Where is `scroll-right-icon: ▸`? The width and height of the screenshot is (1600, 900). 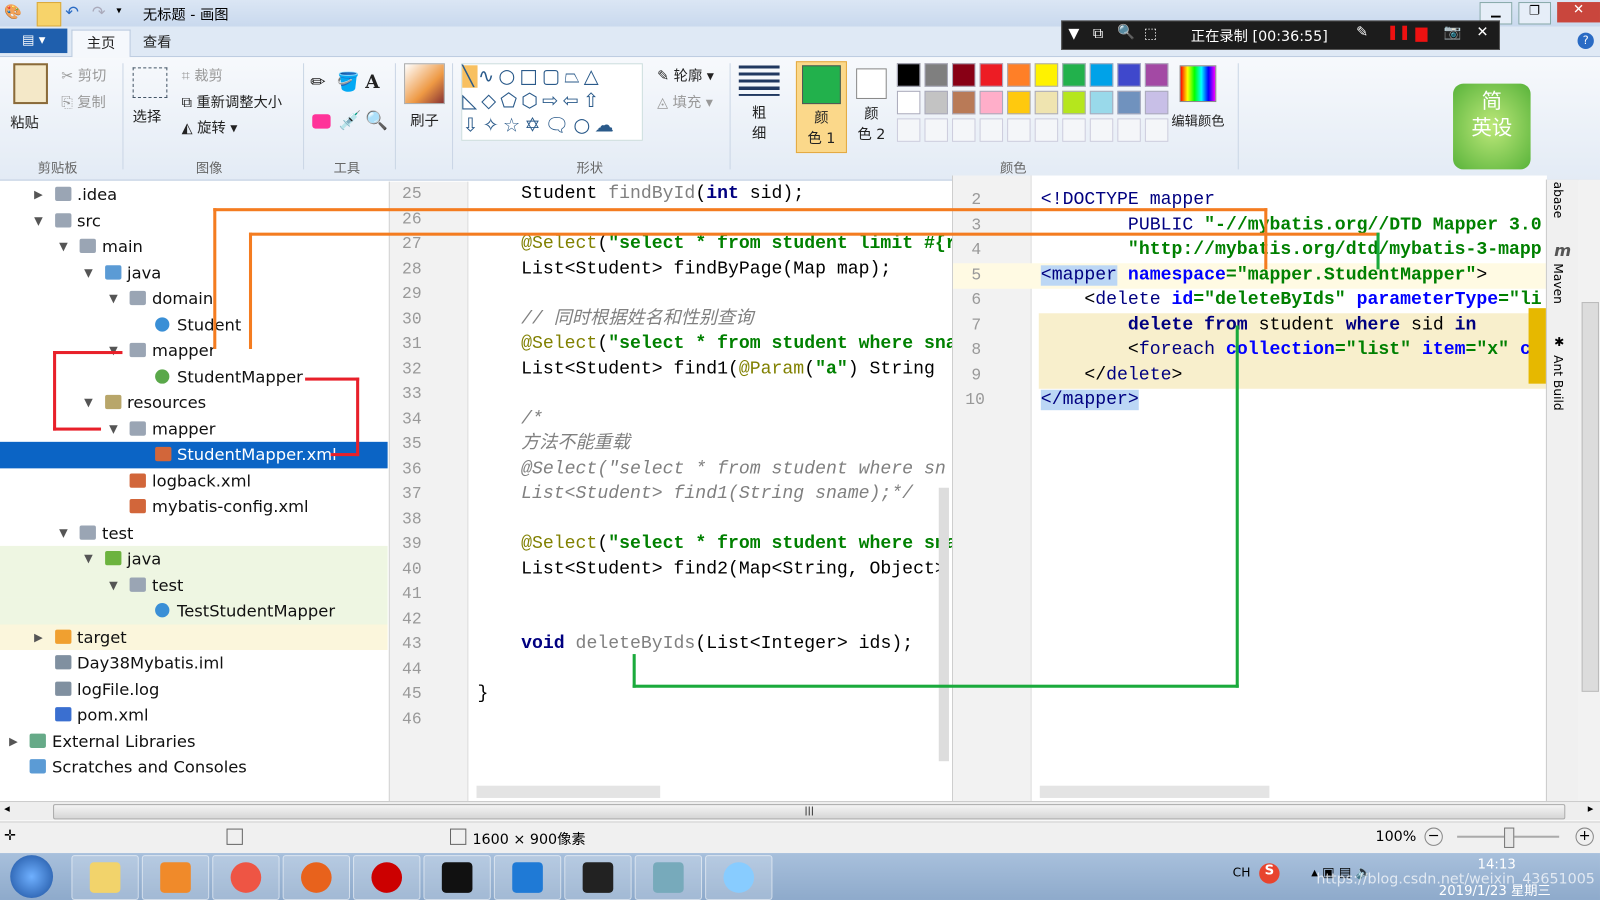 scroll-right-icon: ▸ is located at coordinates (1591, 808).